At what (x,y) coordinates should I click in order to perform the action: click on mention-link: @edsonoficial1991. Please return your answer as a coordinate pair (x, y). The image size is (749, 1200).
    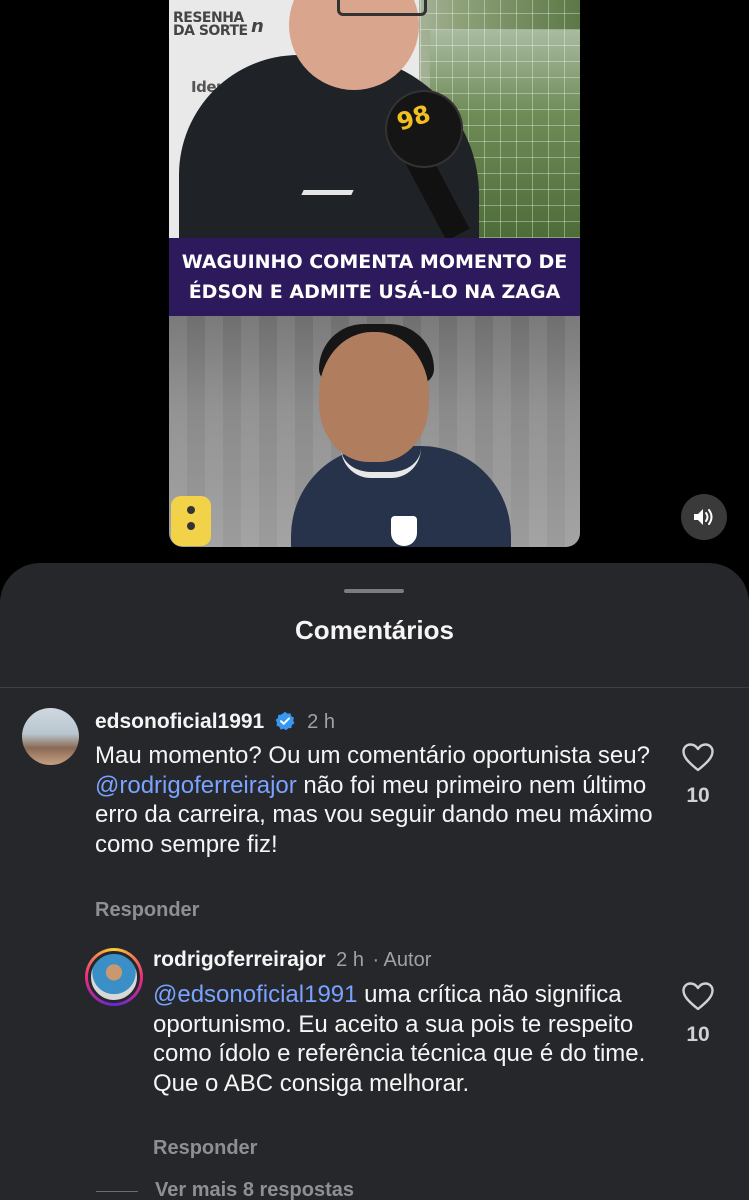
    Looking at the image, I should click on (255, 994).